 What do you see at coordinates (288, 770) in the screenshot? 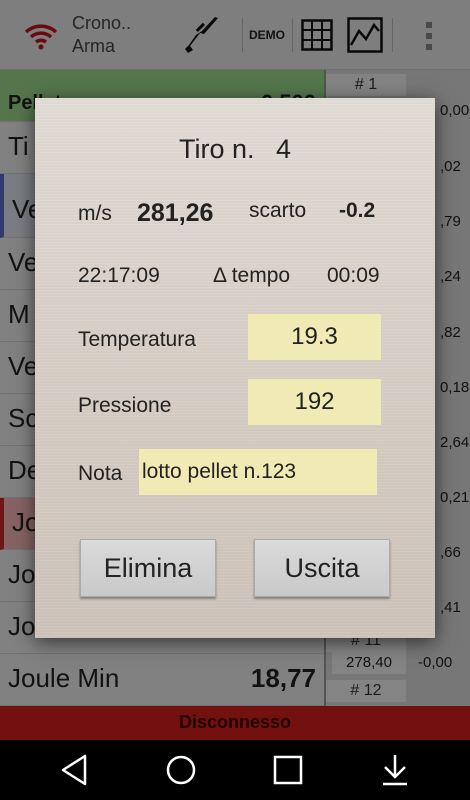
I see `recents-icon` at bounding box center [288, 770].